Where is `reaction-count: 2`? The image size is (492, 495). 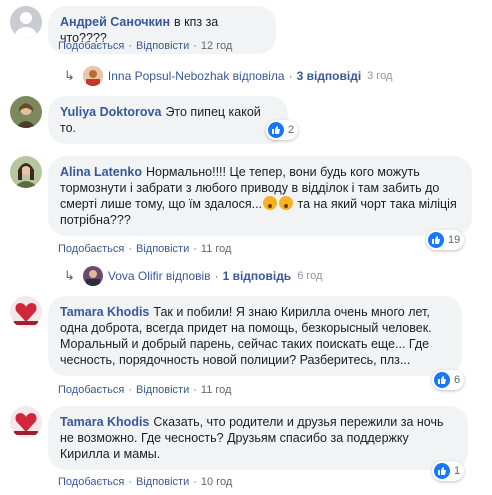 reaction-count: 2 is located at coordinates (282, 130).